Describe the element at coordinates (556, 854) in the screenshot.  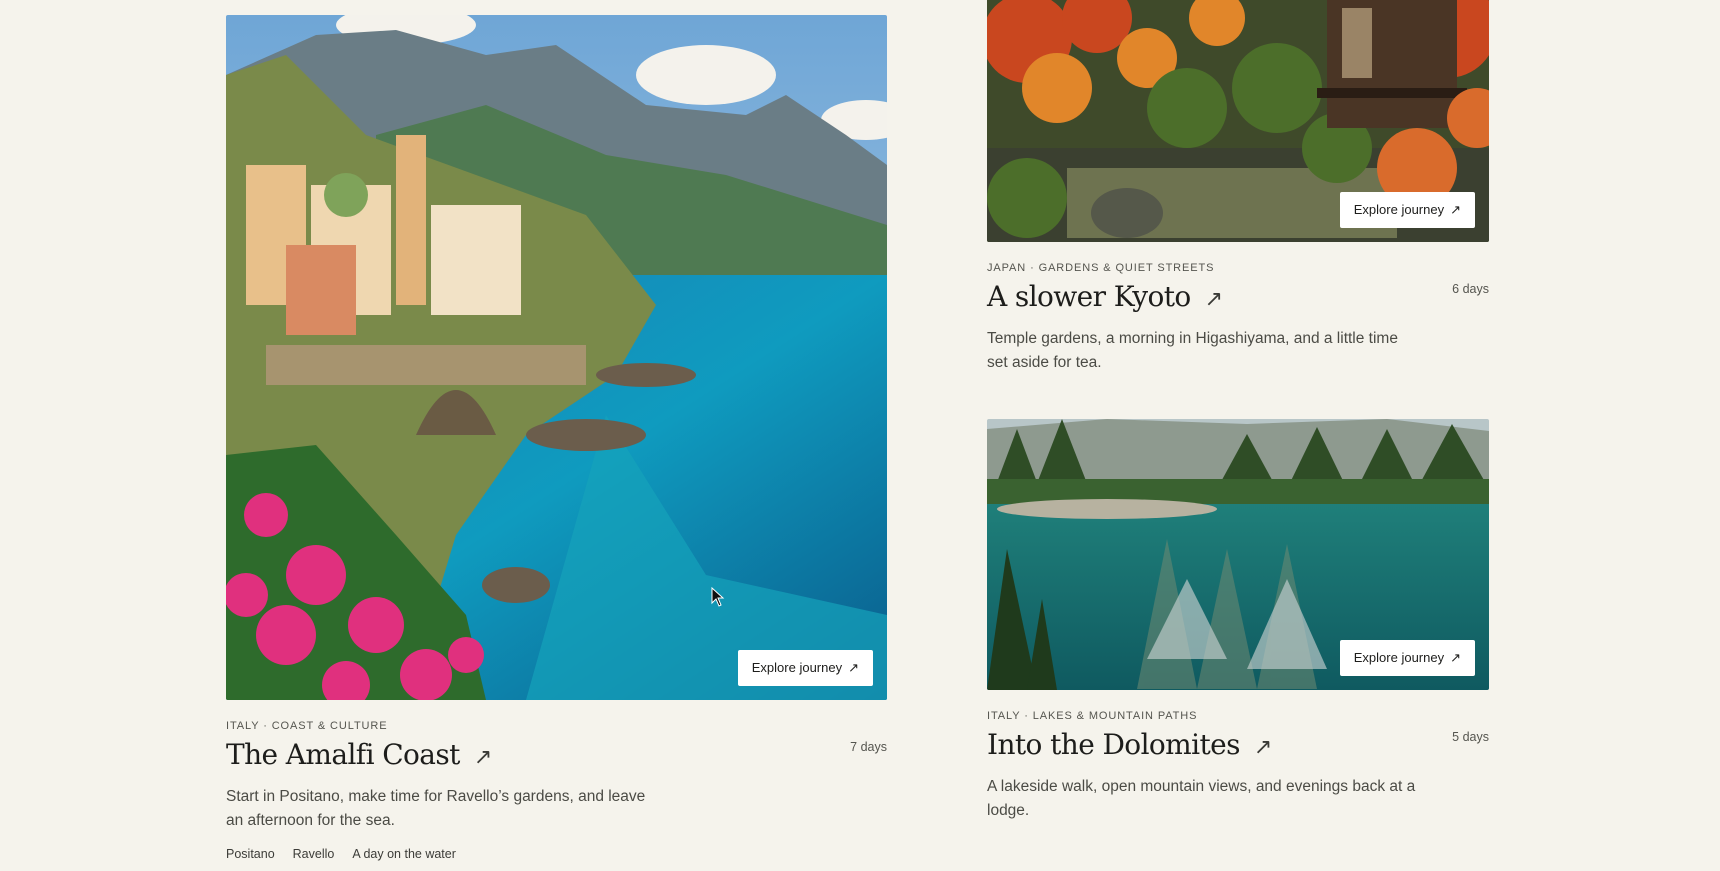
I see `journey-tags: Positano Ravello A day on the water` at that location.